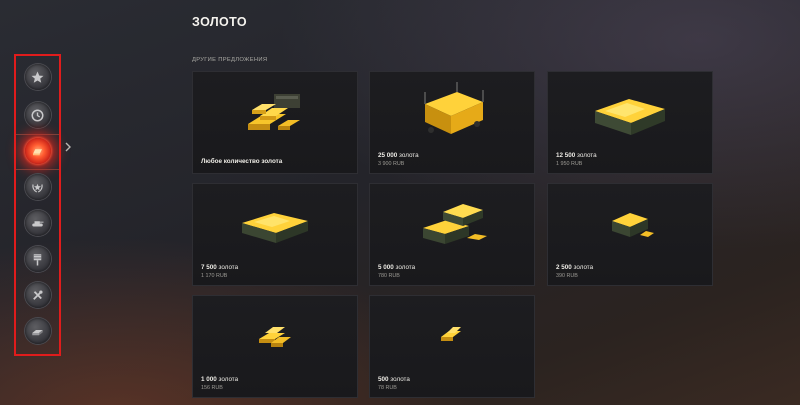 This screenshot has width=800, height=405. I want to click on offer-amount: 25 000 золота, so click(398, 155).